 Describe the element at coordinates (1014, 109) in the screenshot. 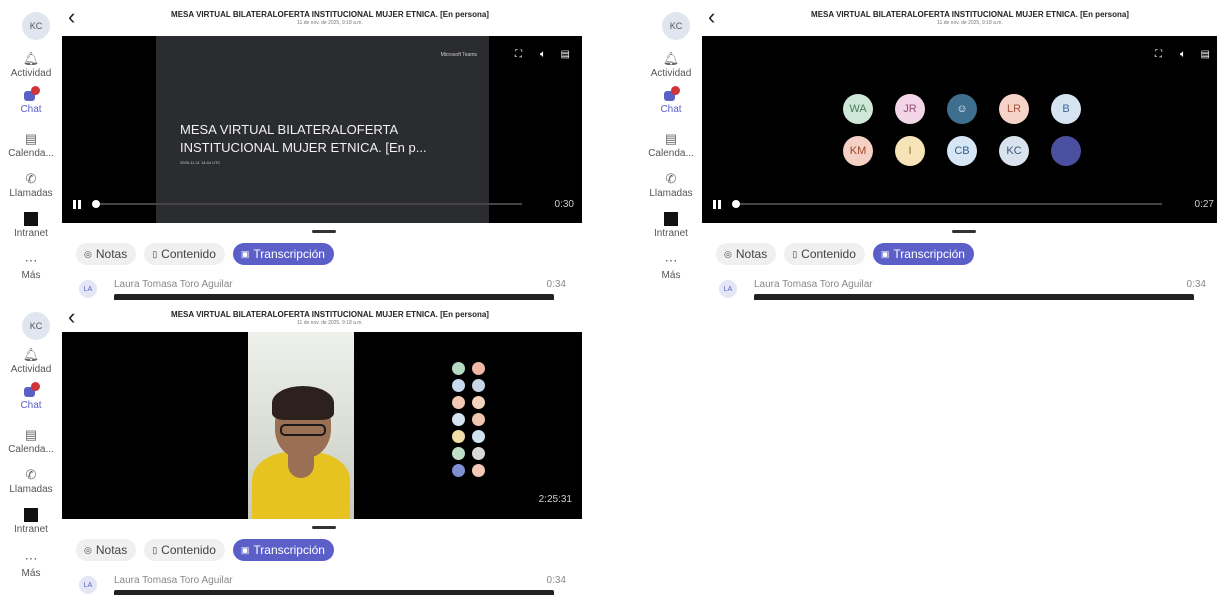

I see `participant-avatar: LR` at that location.